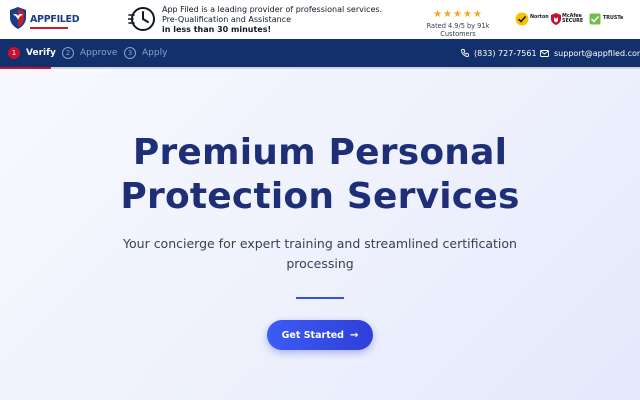 The image size is (640, 400). Describe the element at coordinates (41, 53) in the screenshot. I see `step-label: Verify` at that location.